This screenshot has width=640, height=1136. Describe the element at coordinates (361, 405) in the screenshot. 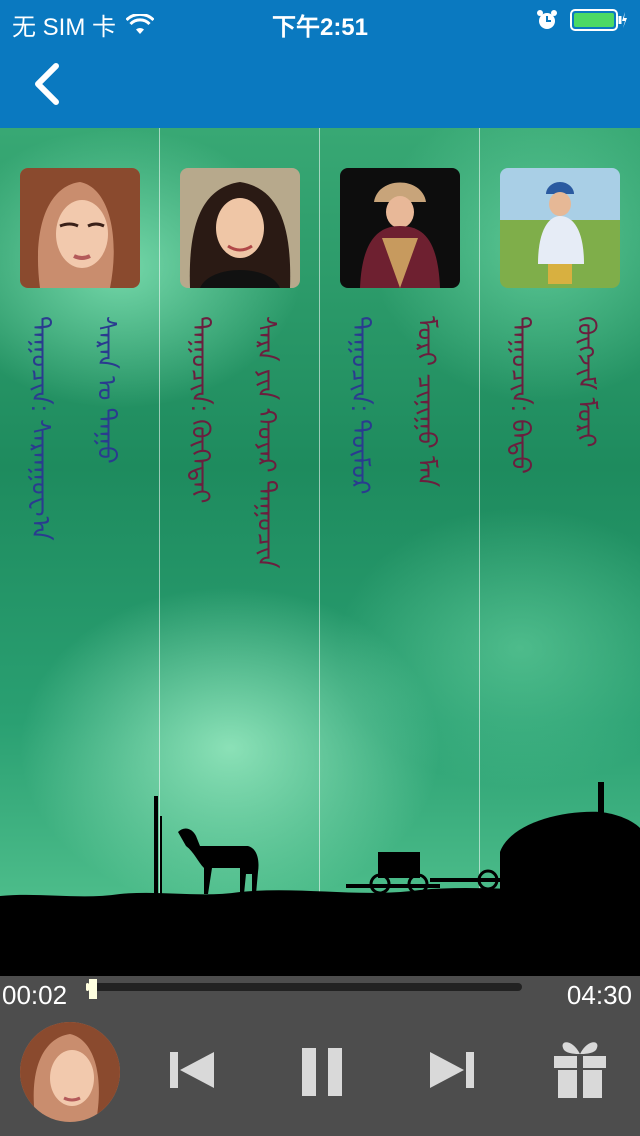

I see `singer-label: ᠳᠠᠭᠤᠴᠢᠨ: ᠲᠥᠮᠦᠷ` at that location.